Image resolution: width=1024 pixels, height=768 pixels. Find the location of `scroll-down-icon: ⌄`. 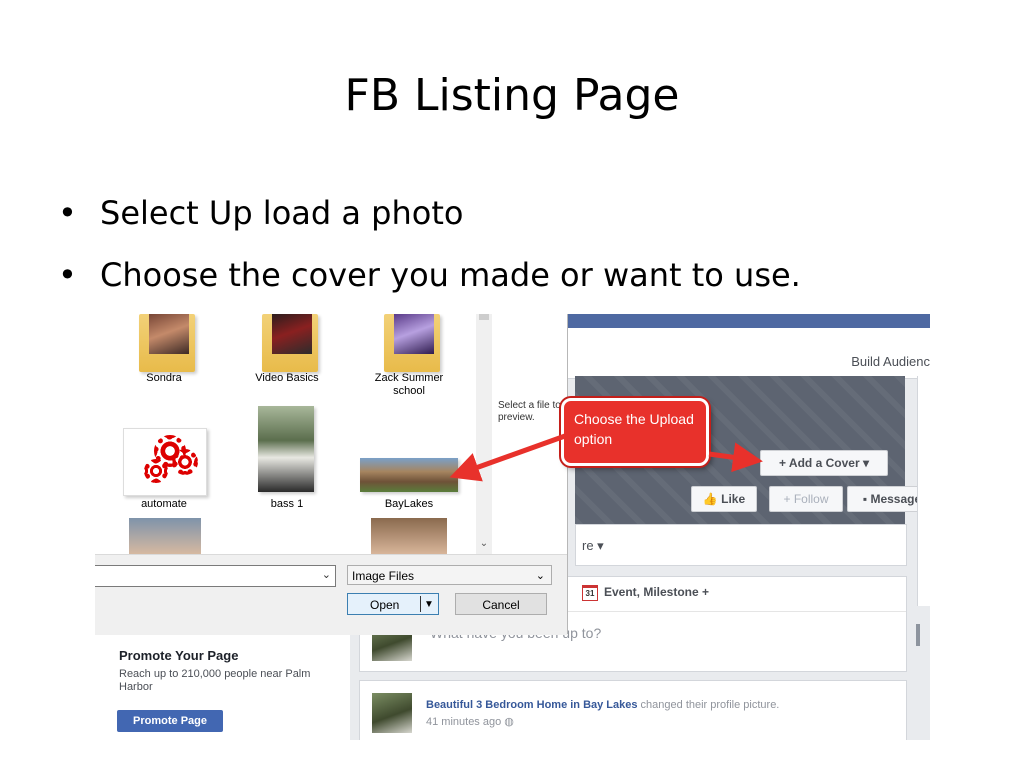

scroll-down-icon: ⌄ is located at coordinates (484, 545).